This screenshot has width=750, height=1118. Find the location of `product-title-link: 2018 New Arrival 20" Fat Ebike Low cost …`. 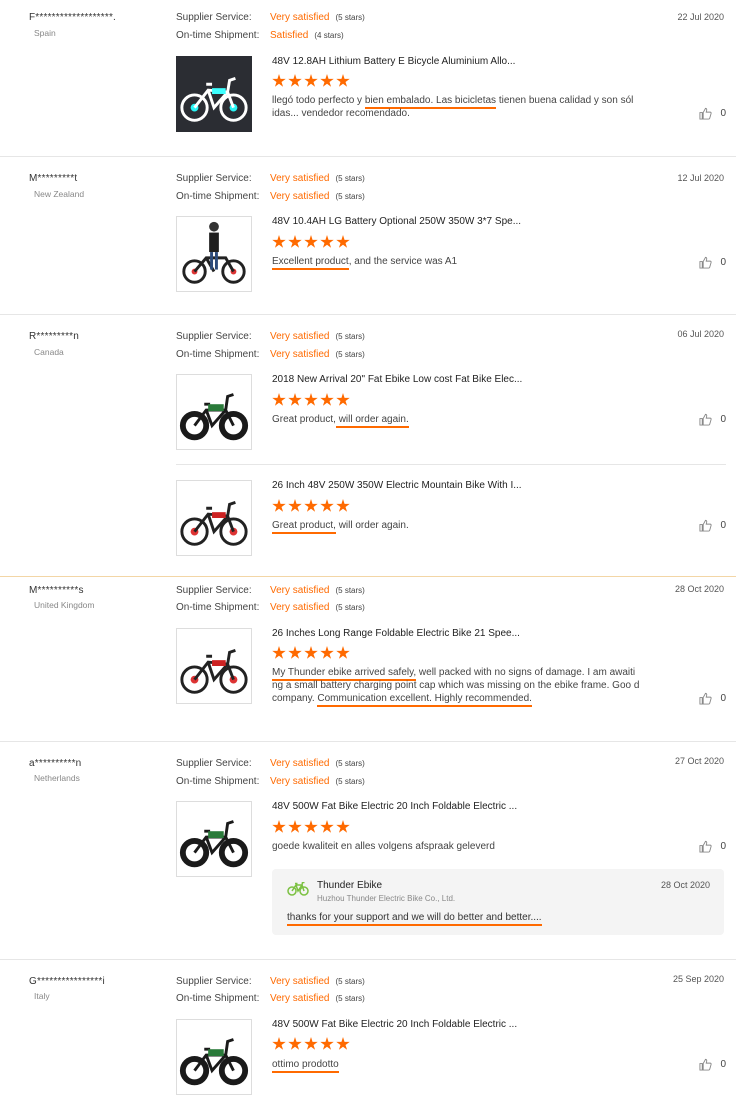

product-title-link: 2018 New Arrival 20" Fat Ebike Low cost … is located at coordinates (397, 379).